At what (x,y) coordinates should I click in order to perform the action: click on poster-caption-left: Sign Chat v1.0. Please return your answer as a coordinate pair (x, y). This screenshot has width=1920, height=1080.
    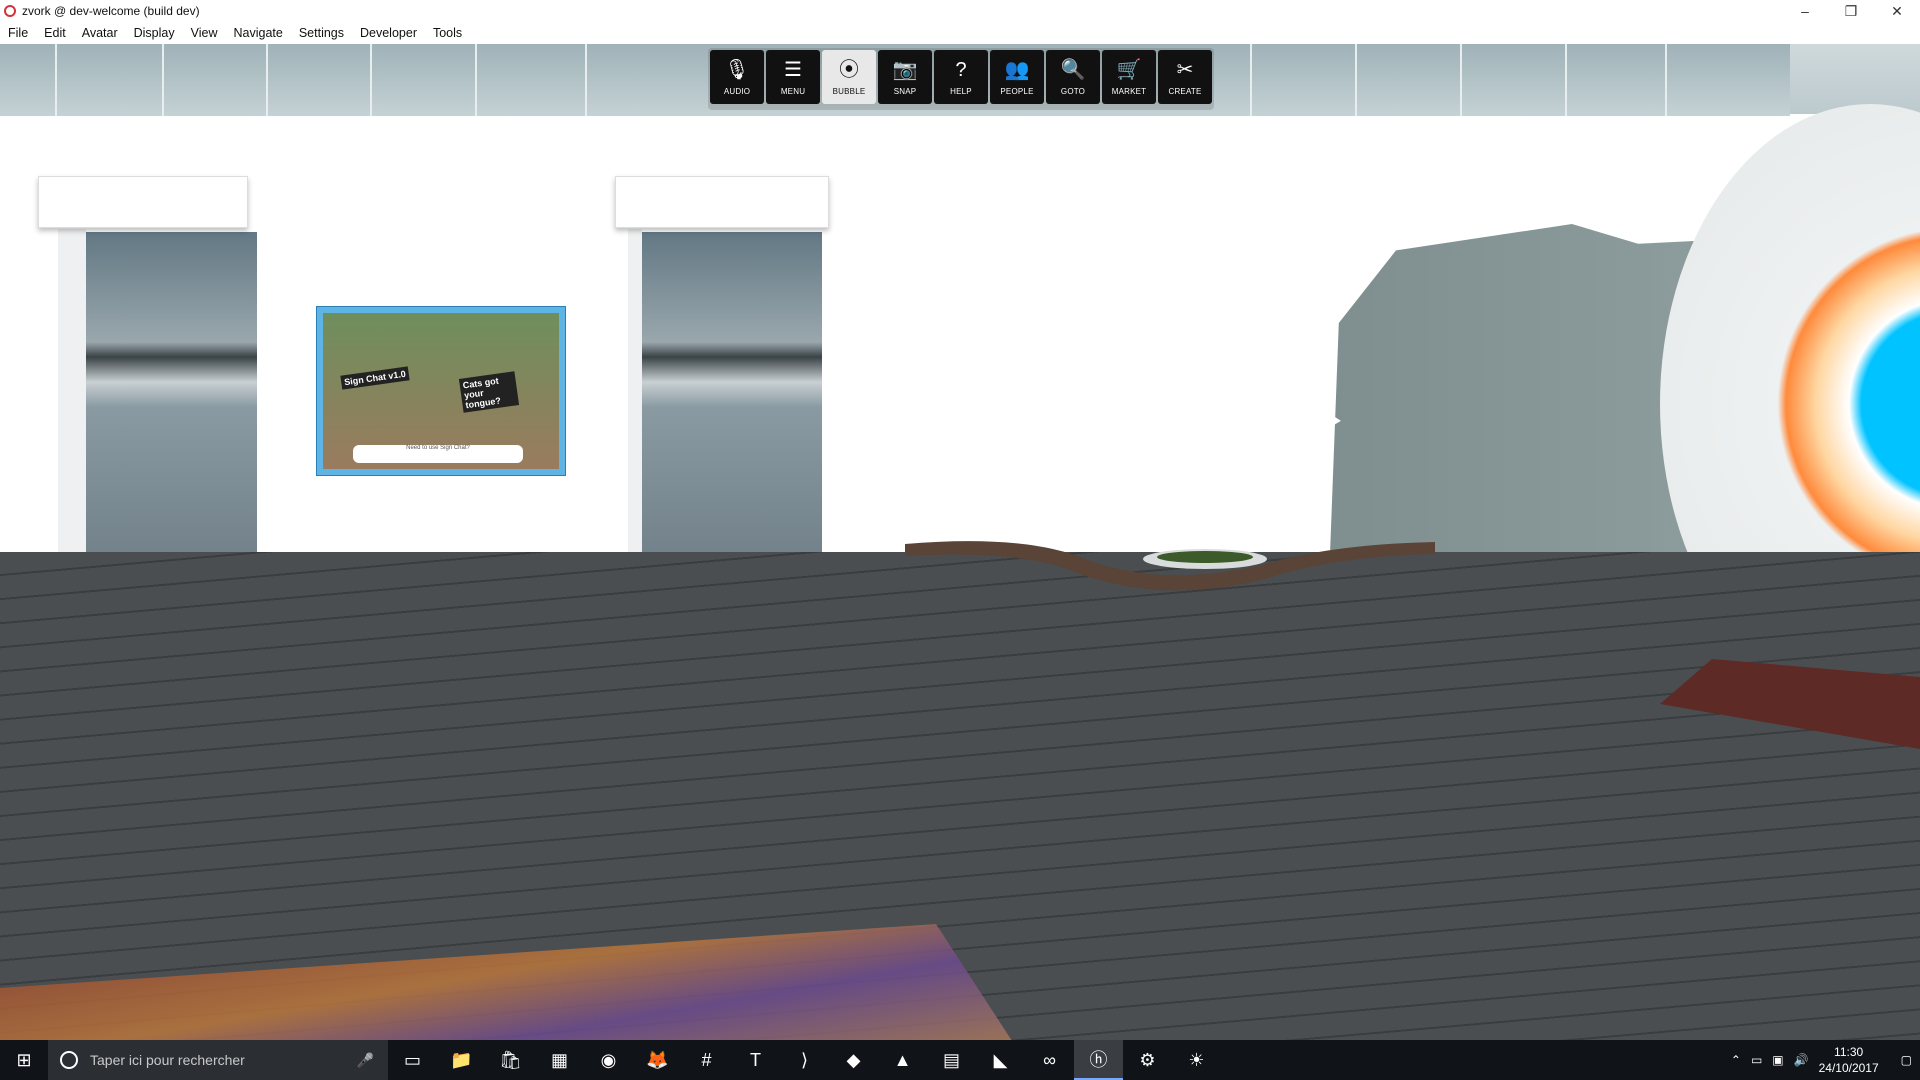
    Looking at the image, I should click on (375, 378).